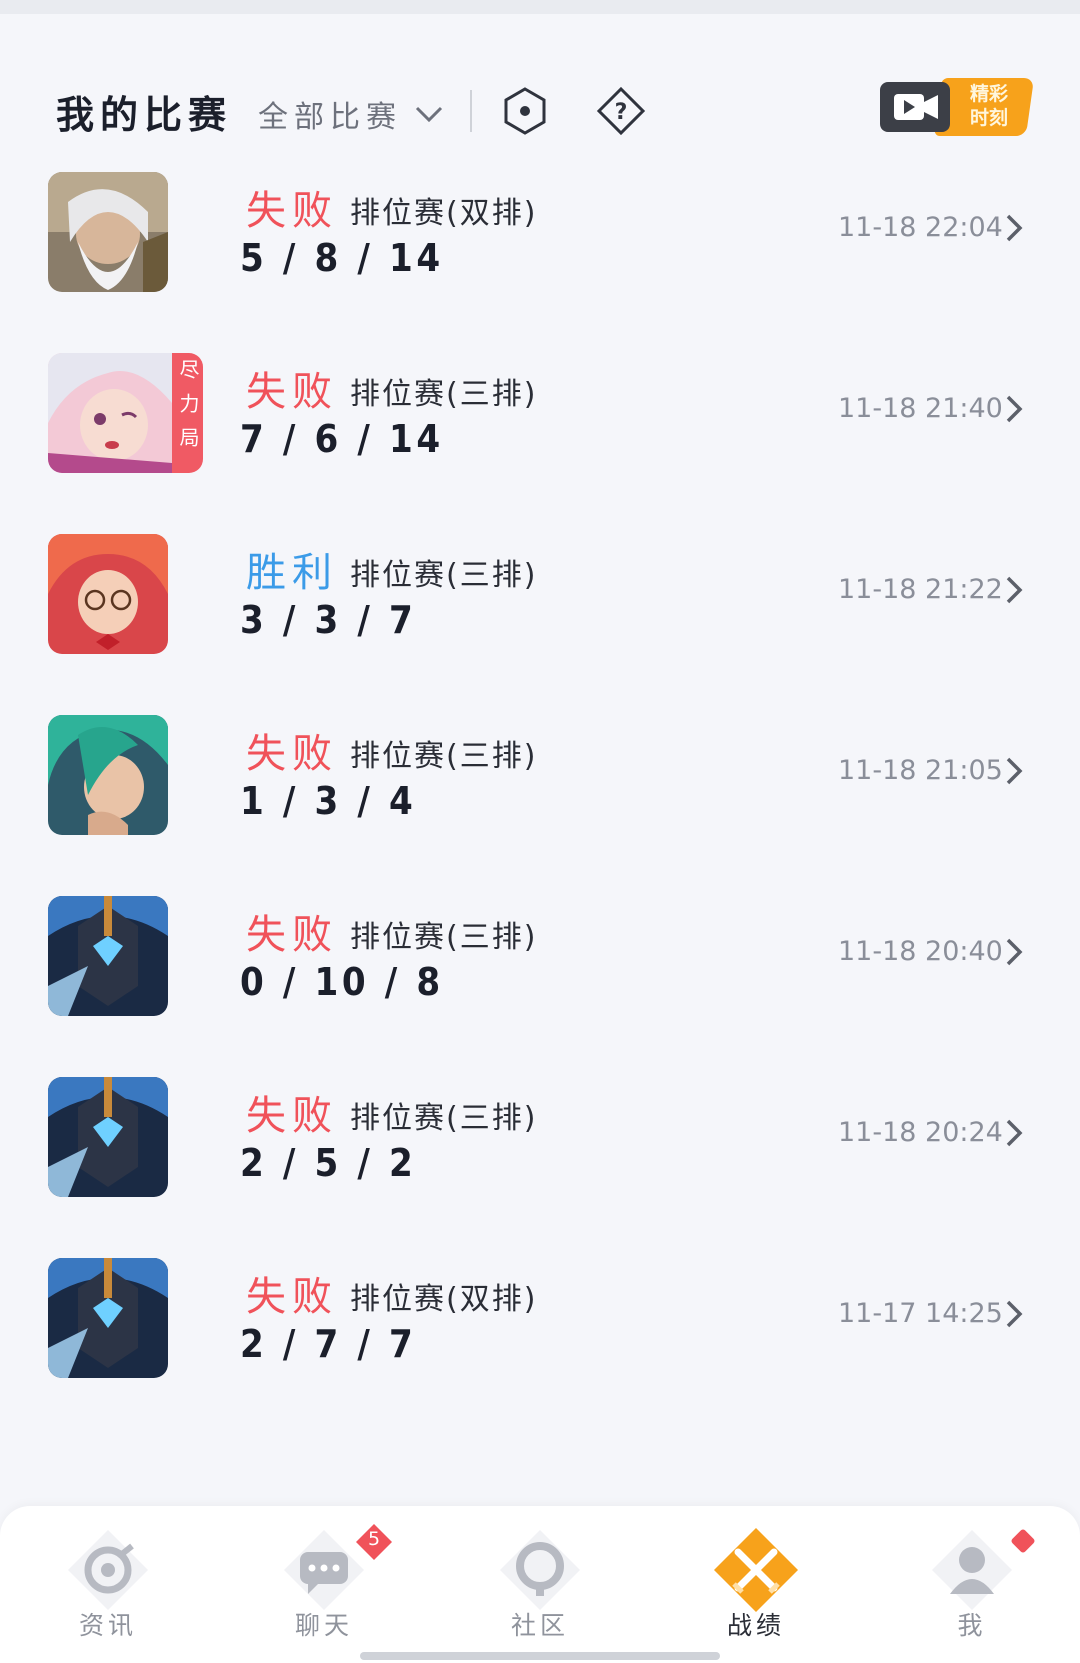  What do you see at coordinates (525, 111) in the screenshot?
I see `settings-hexagon-icon` at bounding box center [525, 111].